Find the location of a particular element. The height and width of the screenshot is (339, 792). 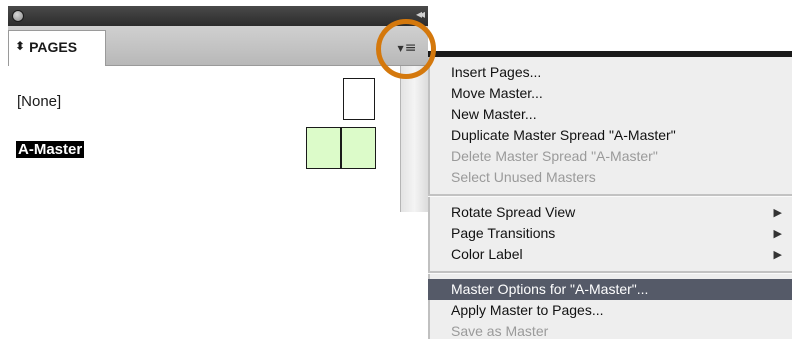

panel-scrollbar is located at coordinates (414, 139).